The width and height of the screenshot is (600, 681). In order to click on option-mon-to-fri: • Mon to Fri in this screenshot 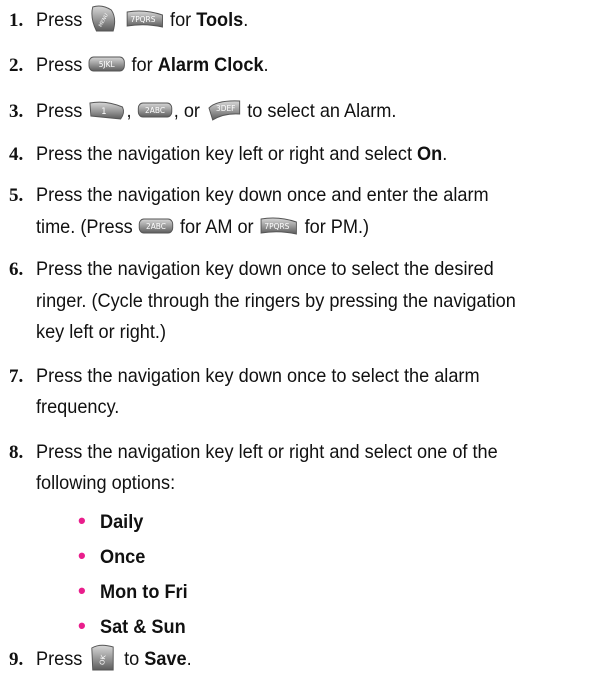, I will do `click(136, 591)`.